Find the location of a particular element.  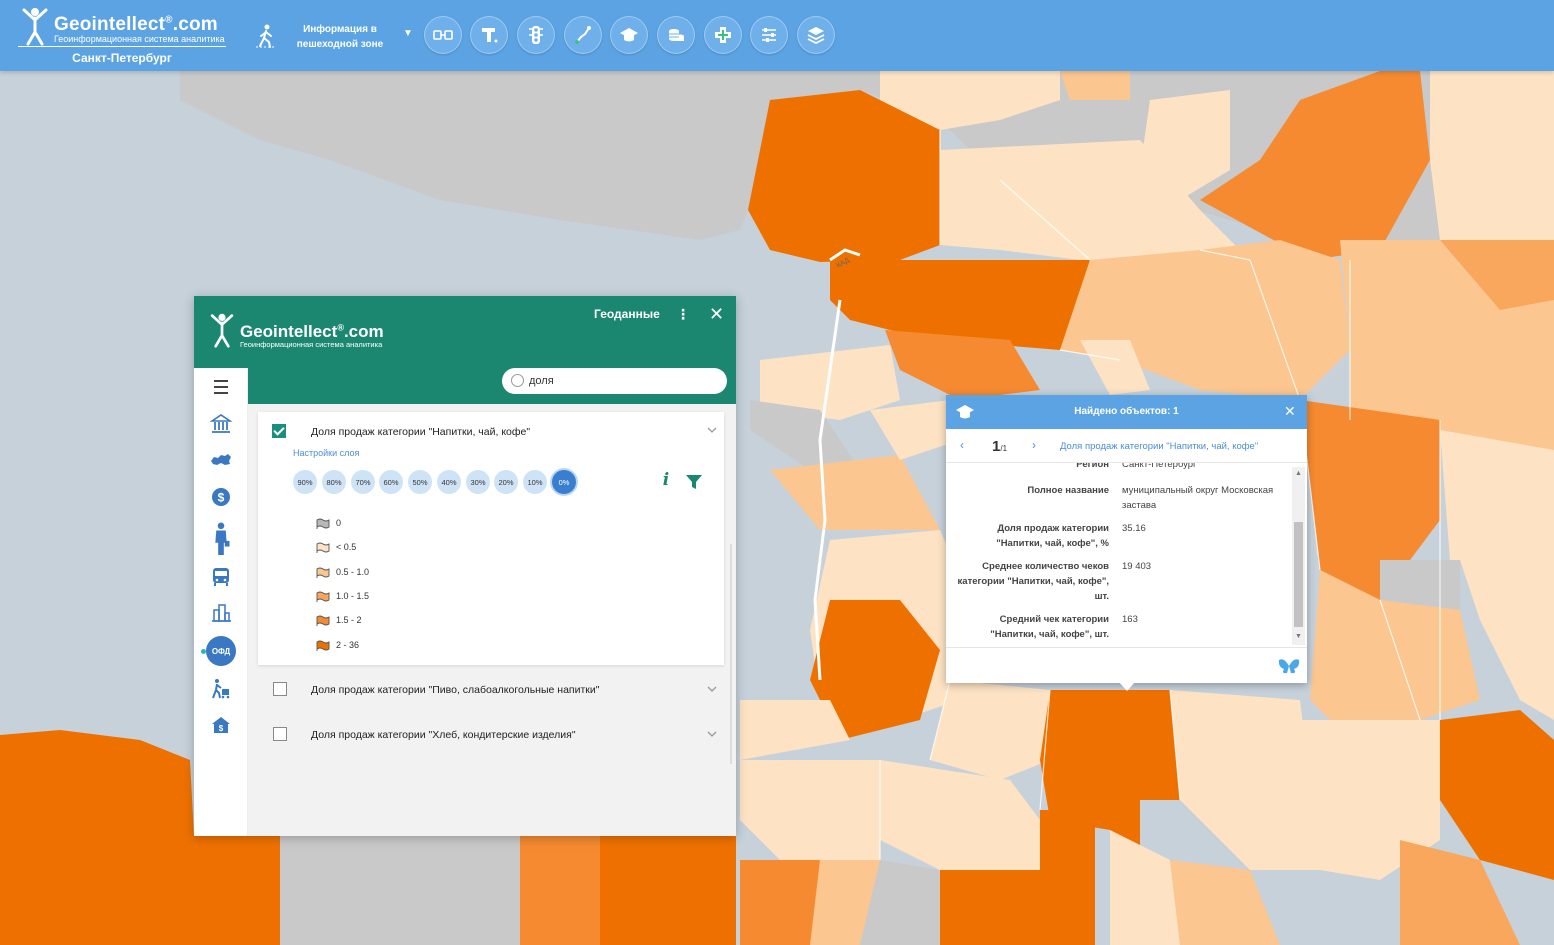

popup-header: Найдено объектов: 1 ✕ is located at coordinates (1126, 412).